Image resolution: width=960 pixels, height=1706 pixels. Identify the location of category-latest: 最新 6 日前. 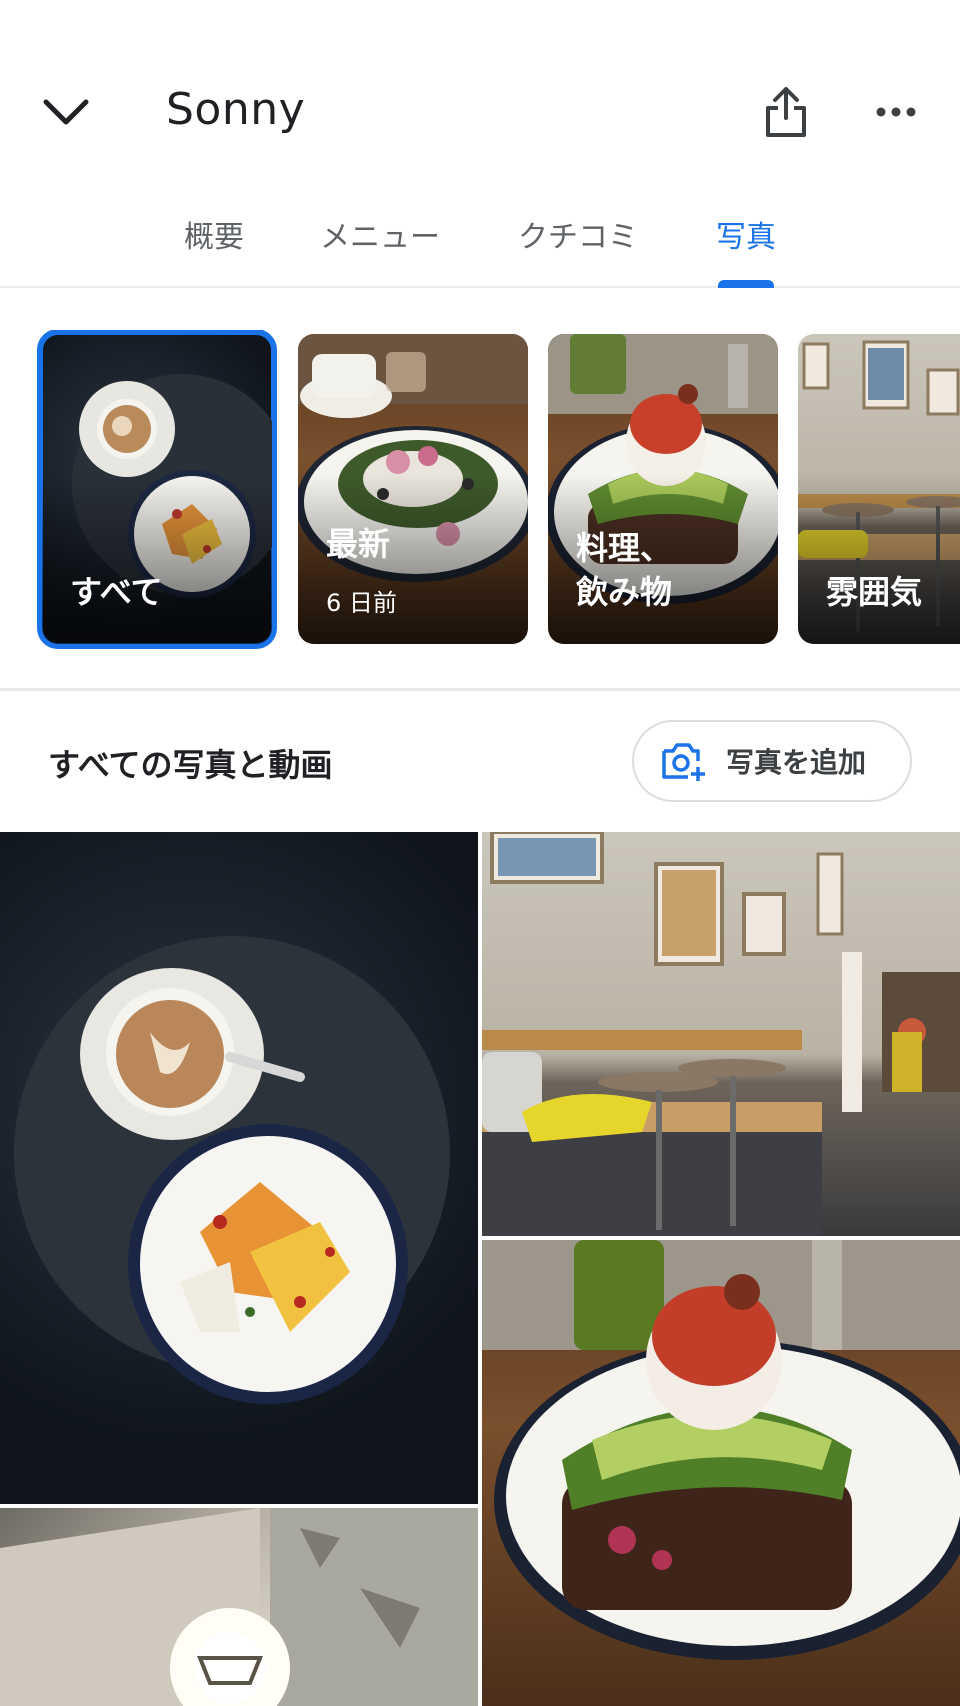
(413, 489).